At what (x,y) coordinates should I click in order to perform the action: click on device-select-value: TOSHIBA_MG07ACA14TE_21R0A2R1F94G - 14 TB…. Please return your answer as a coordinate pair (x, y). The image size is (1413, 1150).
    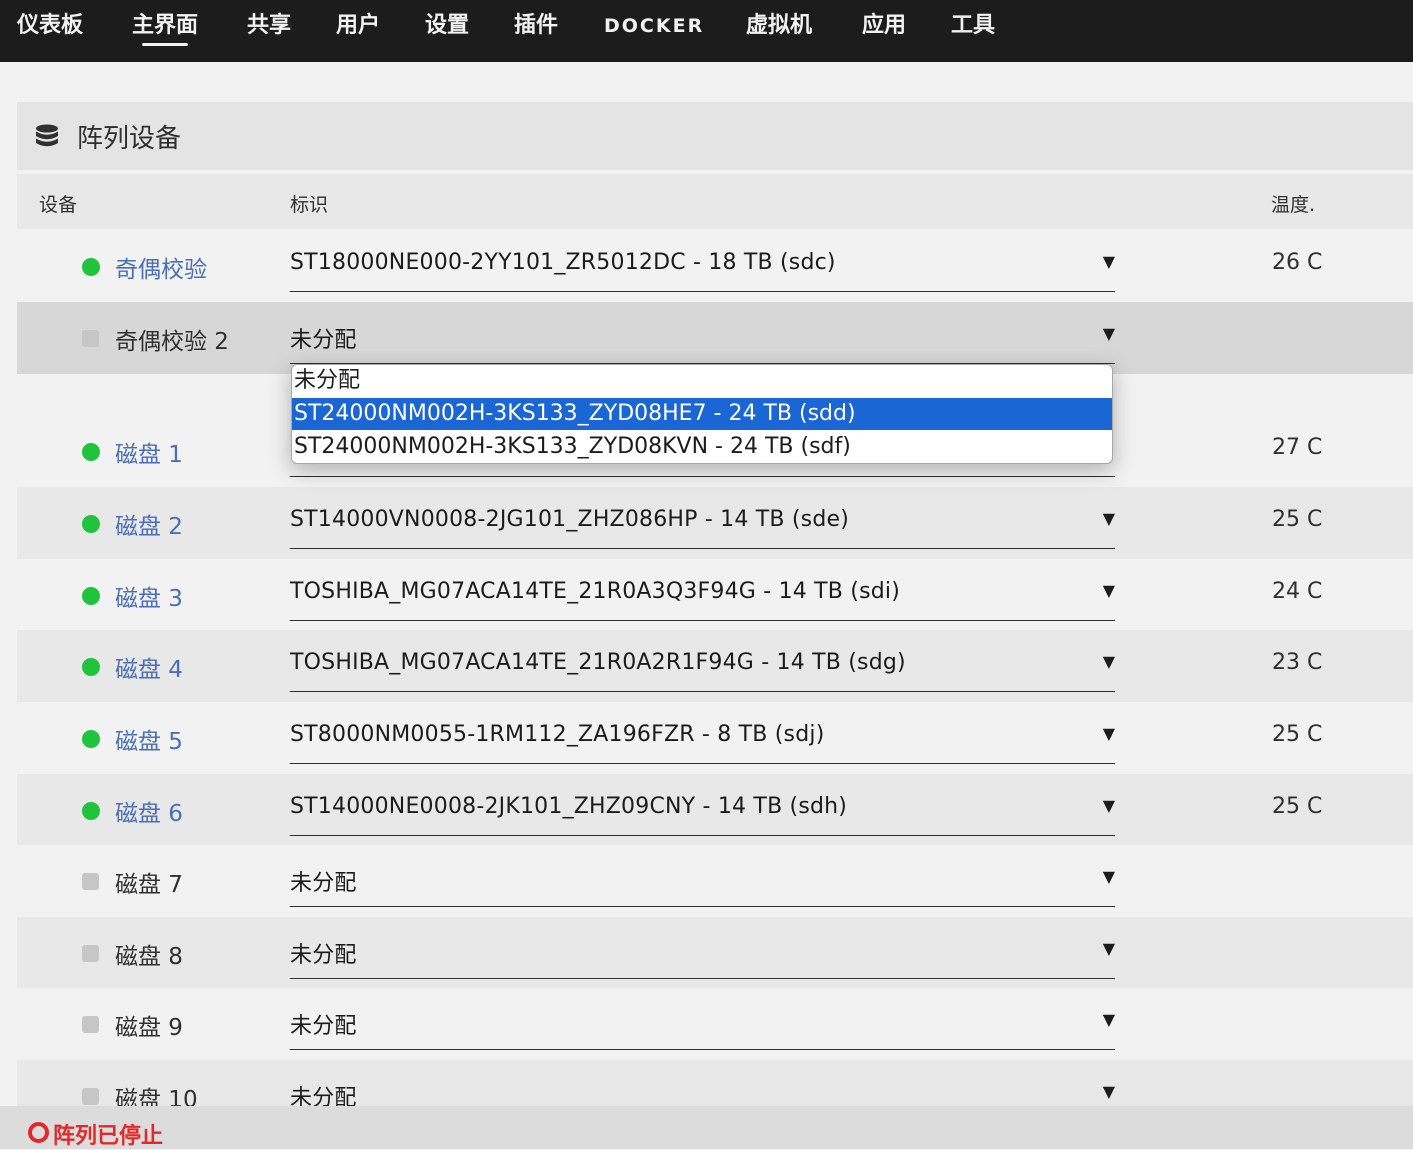
    Looking at the image, I should click on (598, 662).